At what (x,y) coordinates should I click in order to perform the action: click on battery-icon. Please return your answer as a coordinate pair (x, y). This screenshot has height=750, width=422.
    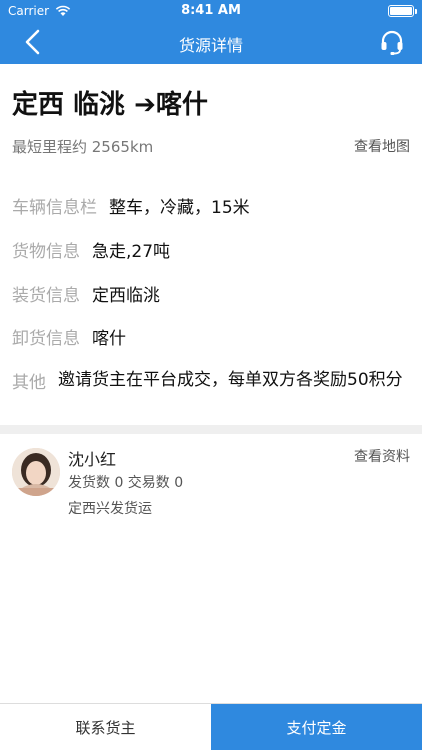
    Looking at the image, I should click on (402, 11).